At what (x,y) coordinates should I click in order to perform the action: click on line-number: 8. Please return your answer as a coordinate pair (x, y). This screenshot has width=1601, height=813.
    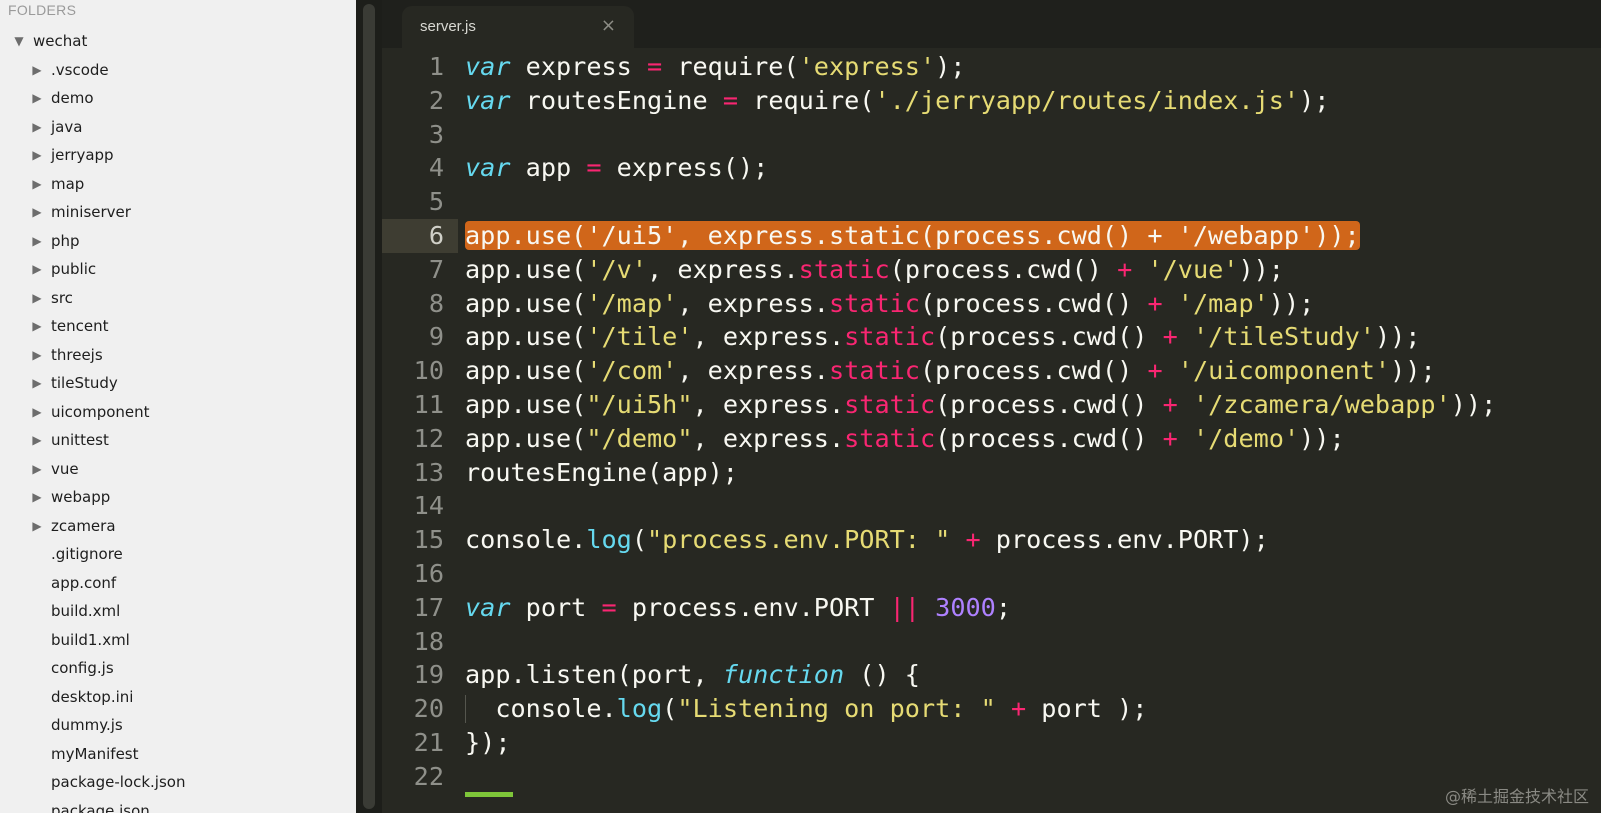
    Looking at the image, I should click on (436, 303).